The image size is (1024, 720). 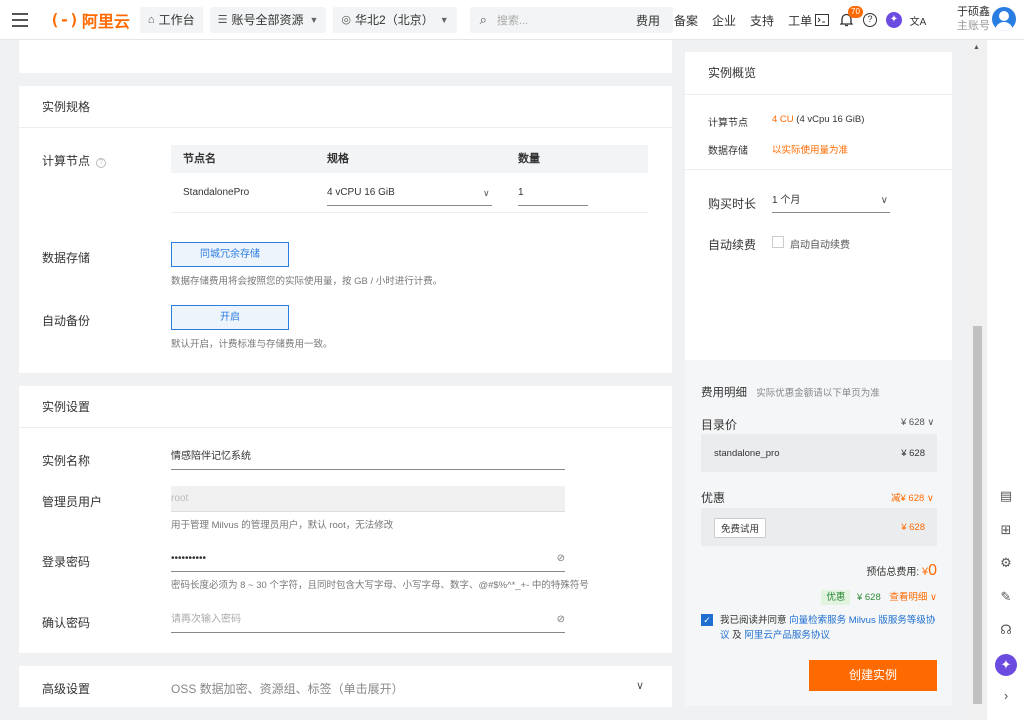 I want to click on auto-renew-option: 启动自动续费, so click(x=820, y=245).